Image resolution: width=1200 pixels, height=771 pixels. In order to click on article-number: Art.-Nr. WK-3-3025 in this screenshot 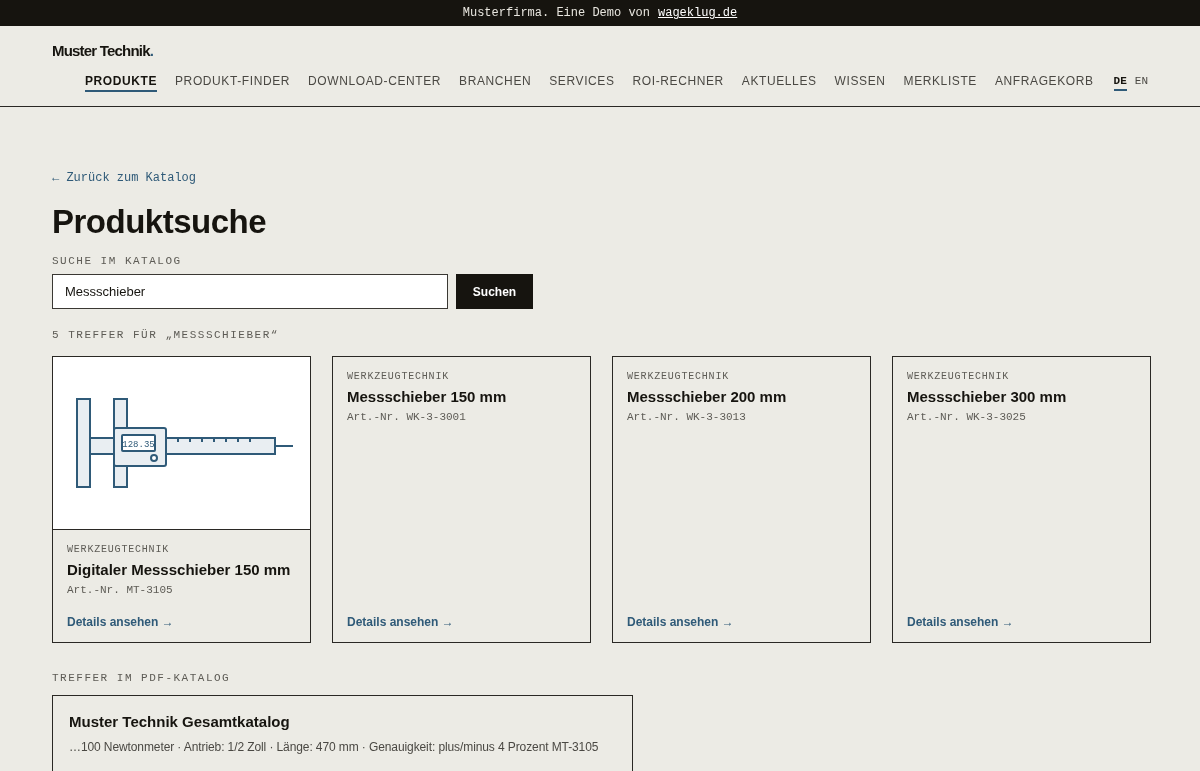, I will do `click(966, 417)`.